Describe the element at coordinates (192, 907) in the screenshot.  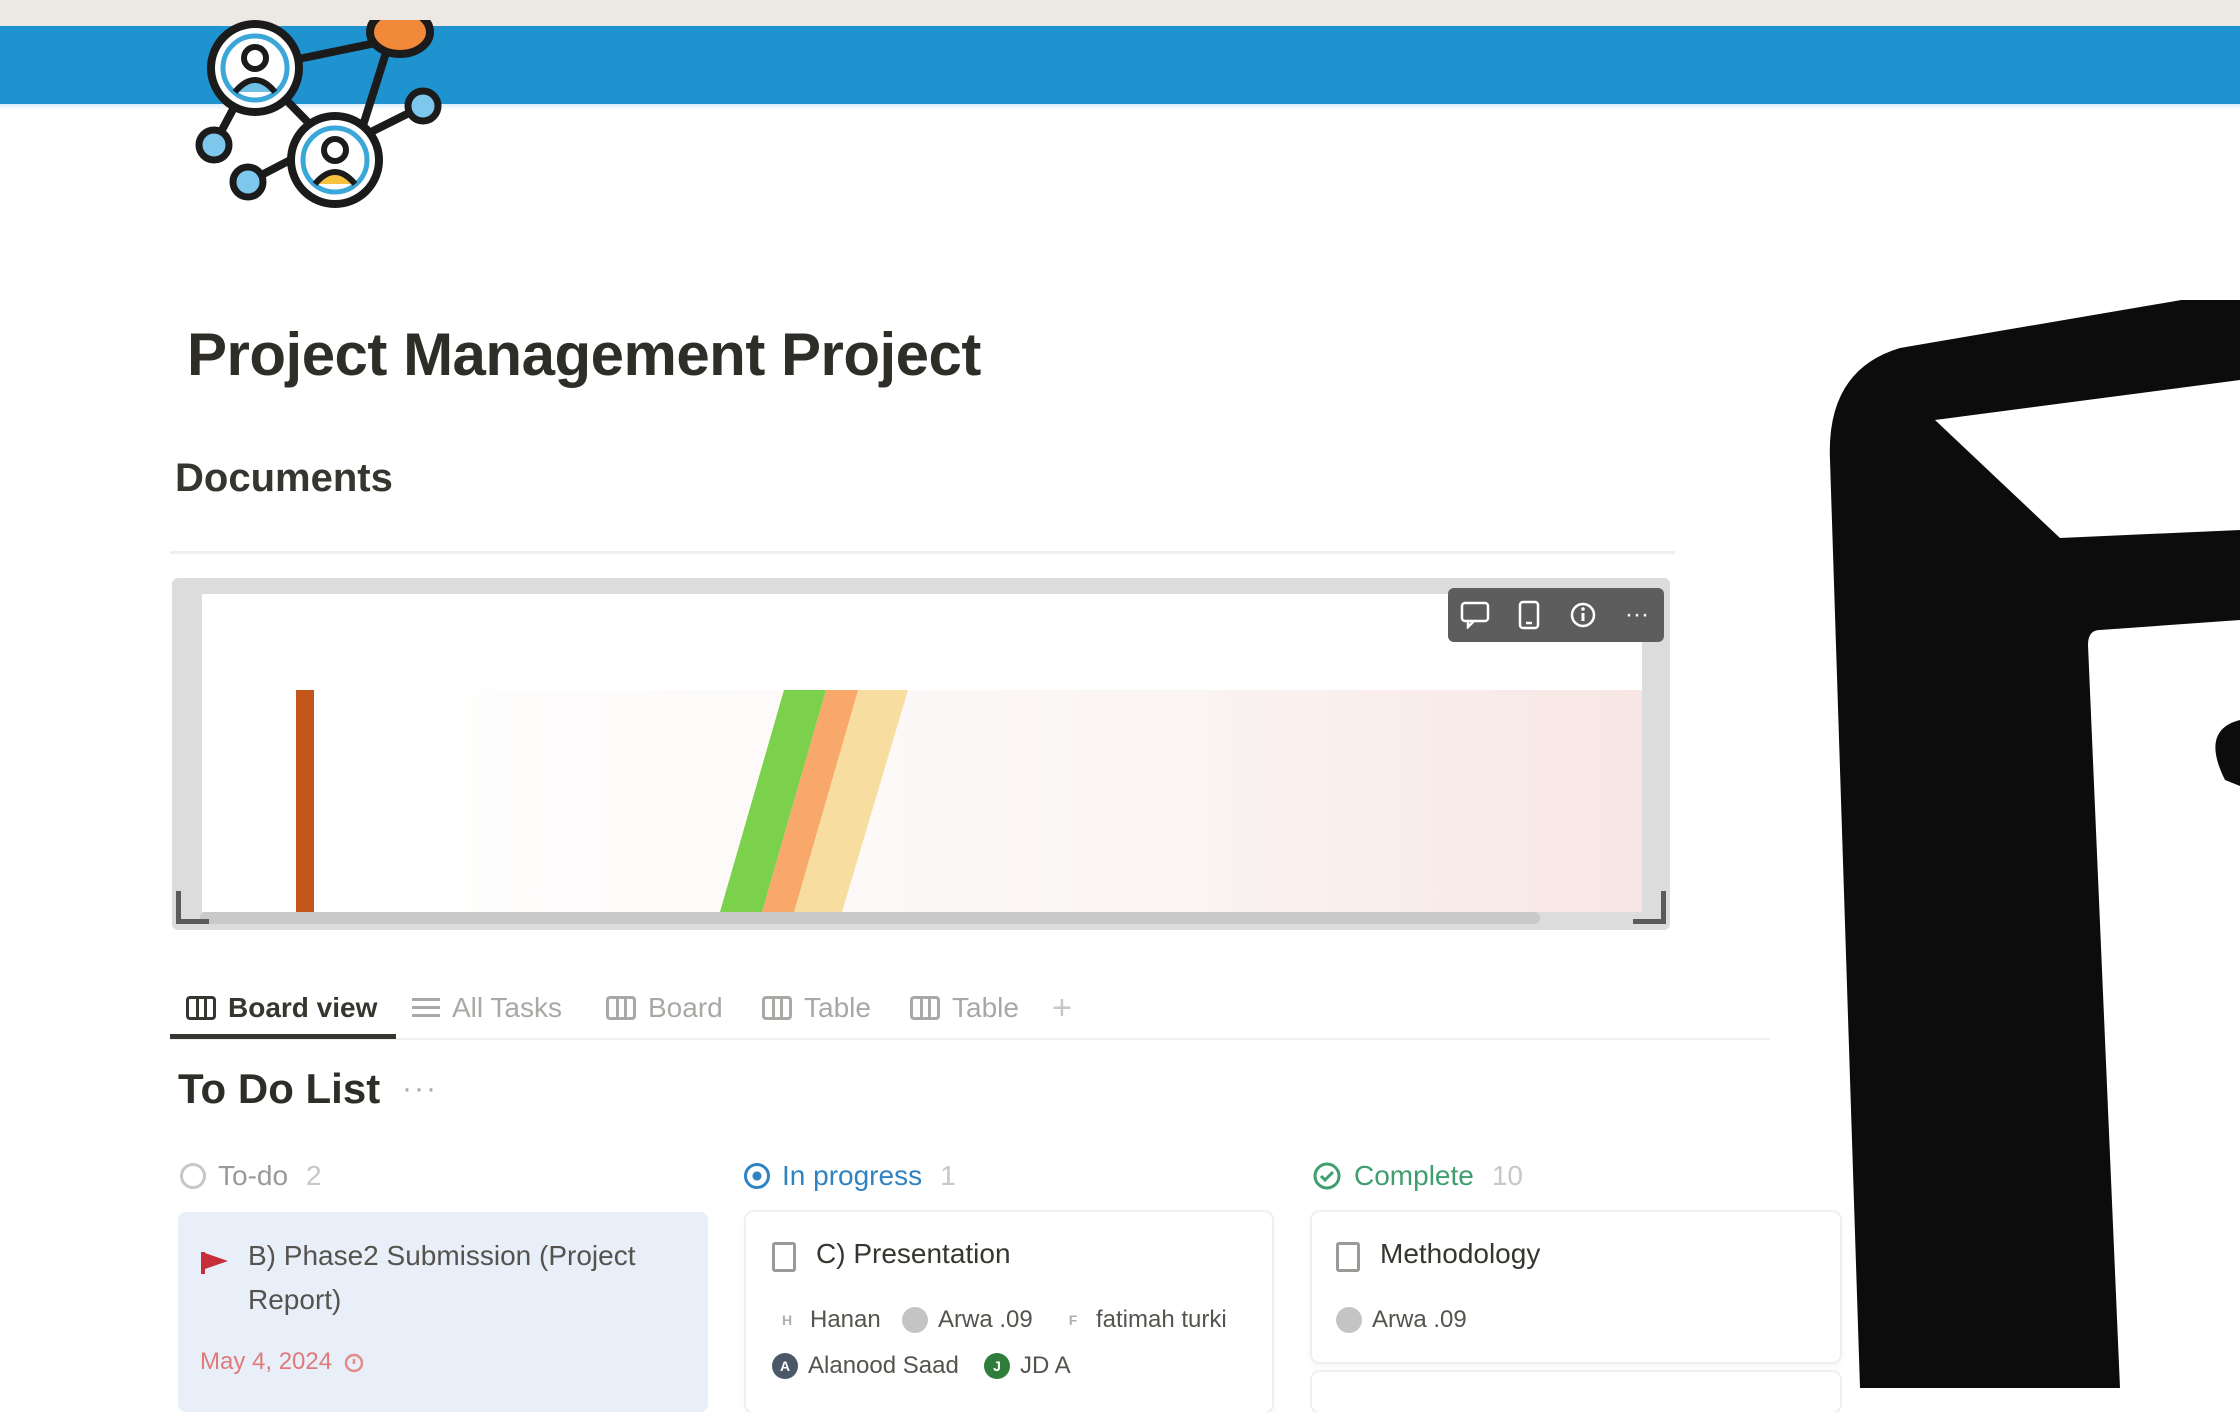
I see `resize-handle-left` at that location.